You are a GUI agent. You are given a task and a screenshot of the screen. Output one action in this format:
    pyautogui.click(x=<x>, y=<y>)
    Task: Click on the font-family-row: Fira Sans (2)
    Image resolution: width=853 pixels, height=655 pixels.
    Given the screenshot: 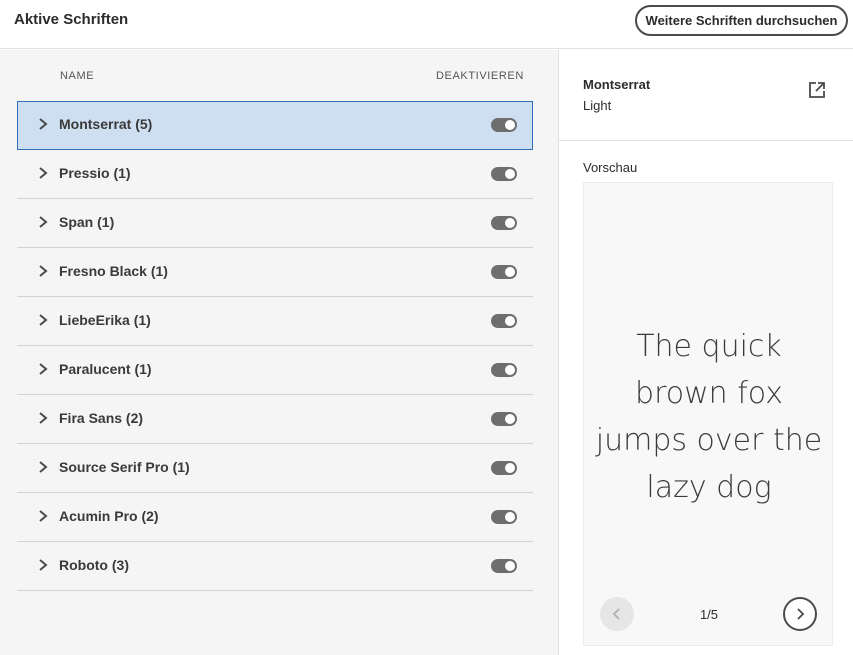 What is the action you would take?
    pyautogui.click(x=275, y=419)
    